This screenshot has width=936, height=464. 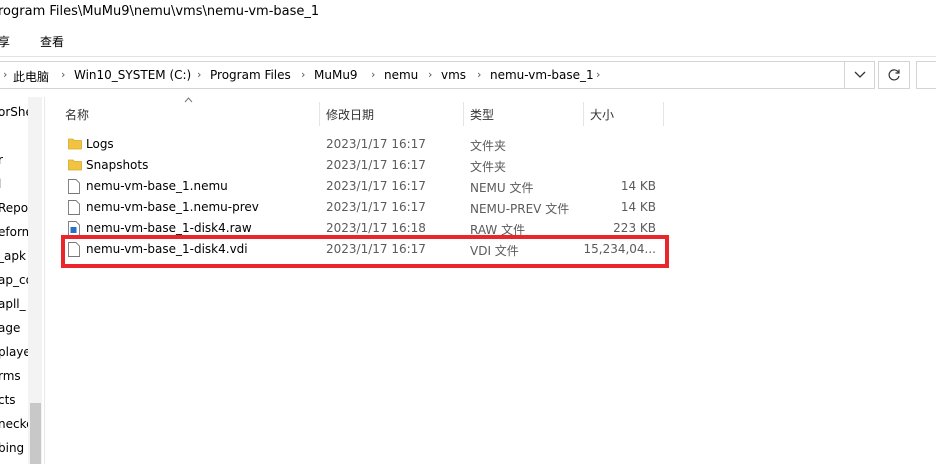 I want to click on refresh-button, so click(x=894, y=75).